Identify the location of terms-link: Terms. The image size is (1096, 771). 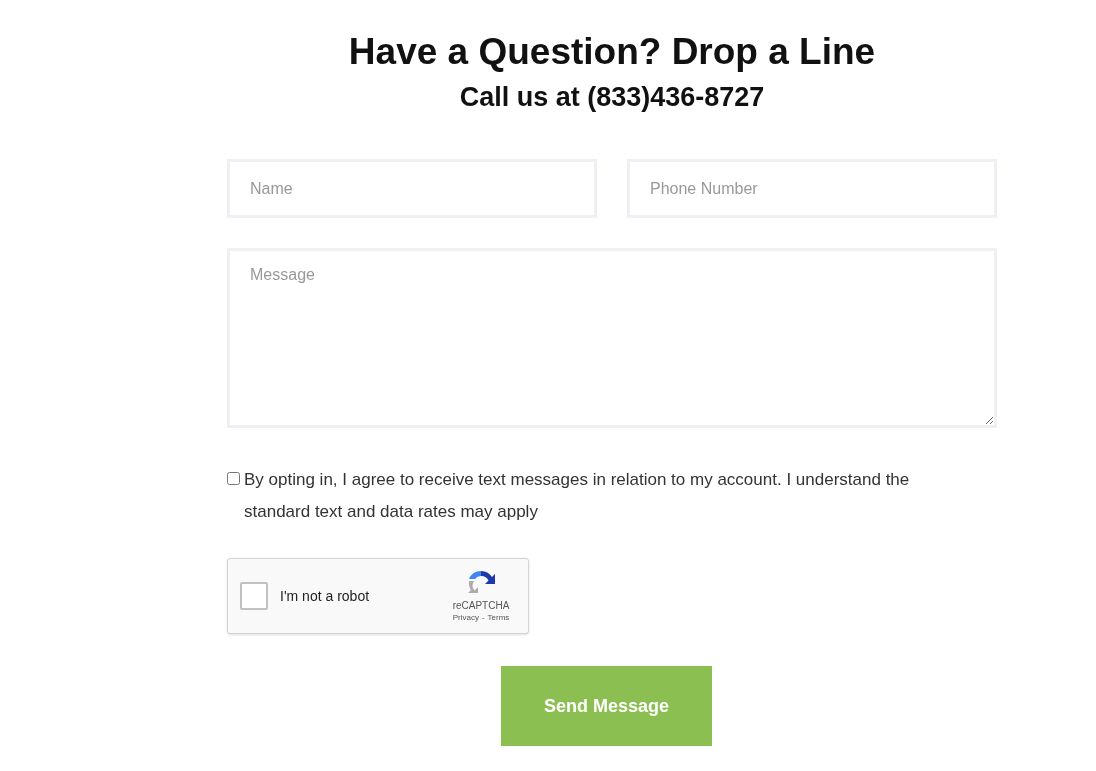
(498, 618).